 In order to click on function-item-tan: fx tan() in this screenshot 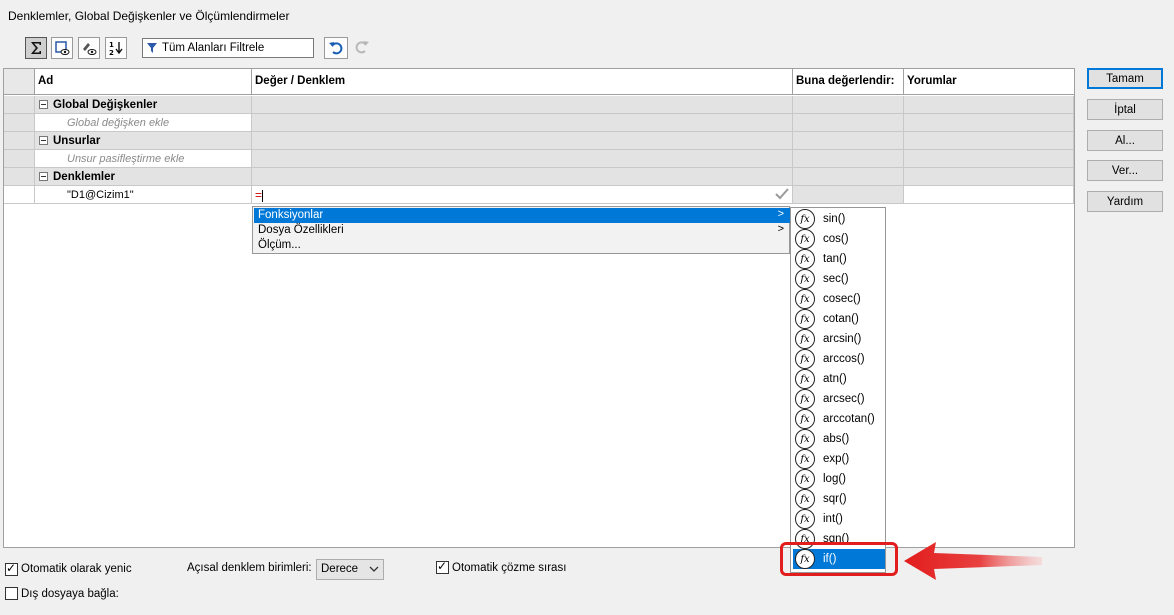, I will do `click(839, 259)`.